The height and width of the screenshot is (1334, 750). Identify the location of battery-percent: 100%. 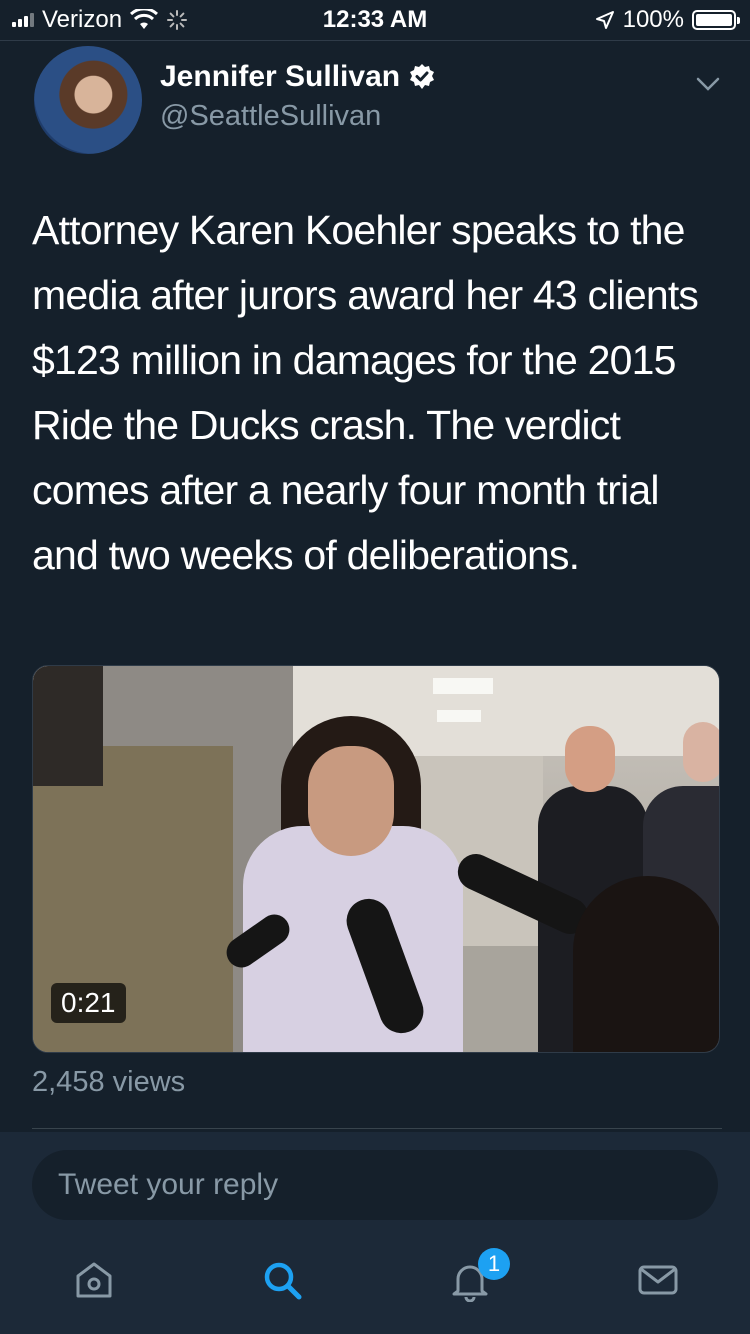
(653, 19).